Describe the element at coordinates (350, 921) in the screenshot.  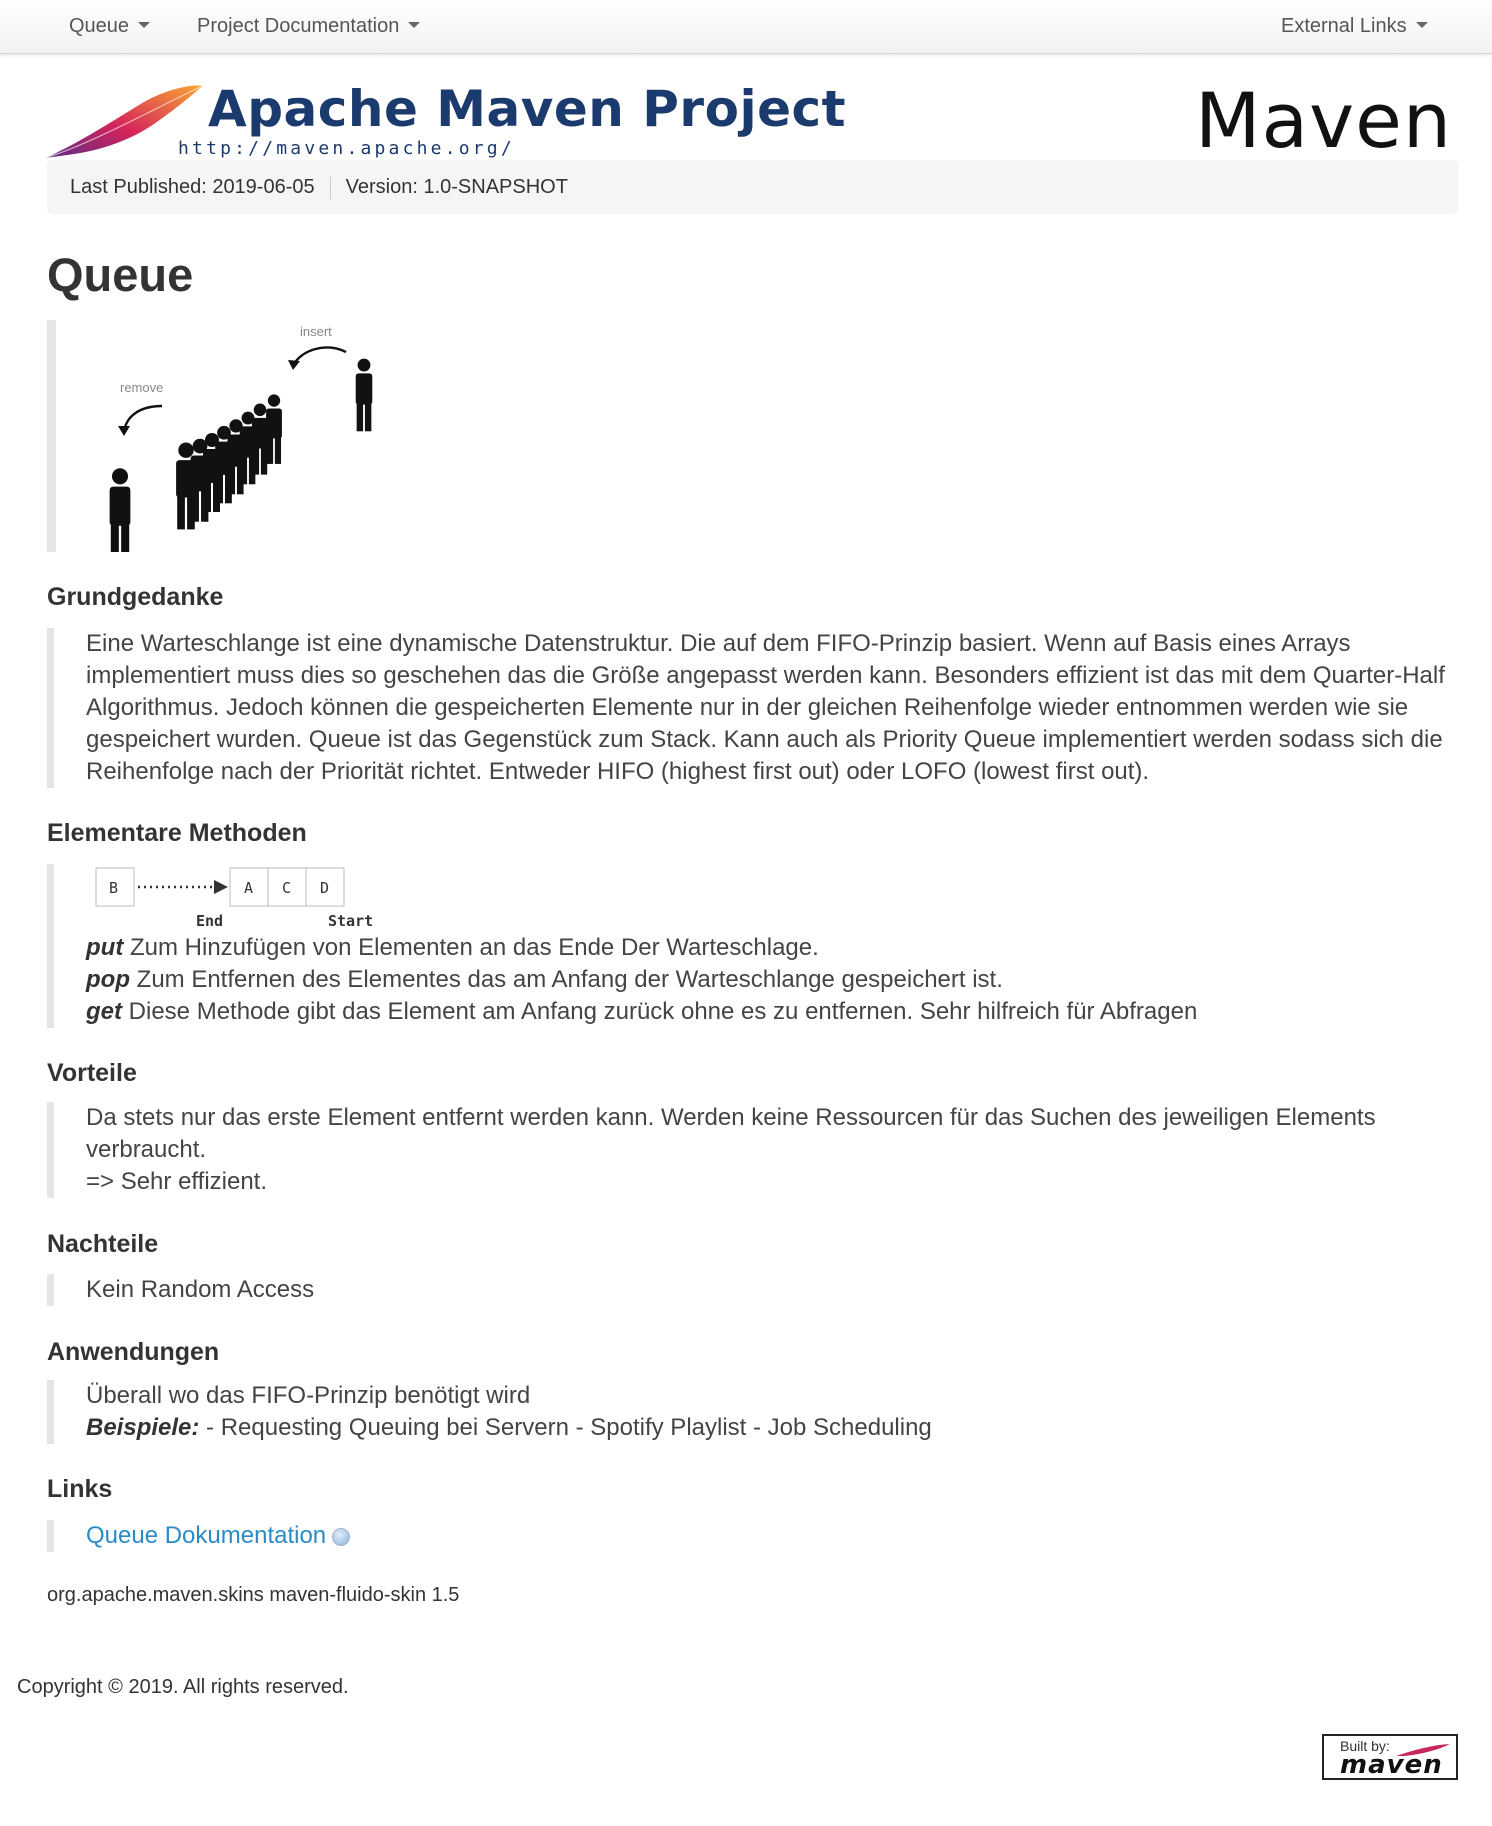
I see `start-label: Start` at that location.